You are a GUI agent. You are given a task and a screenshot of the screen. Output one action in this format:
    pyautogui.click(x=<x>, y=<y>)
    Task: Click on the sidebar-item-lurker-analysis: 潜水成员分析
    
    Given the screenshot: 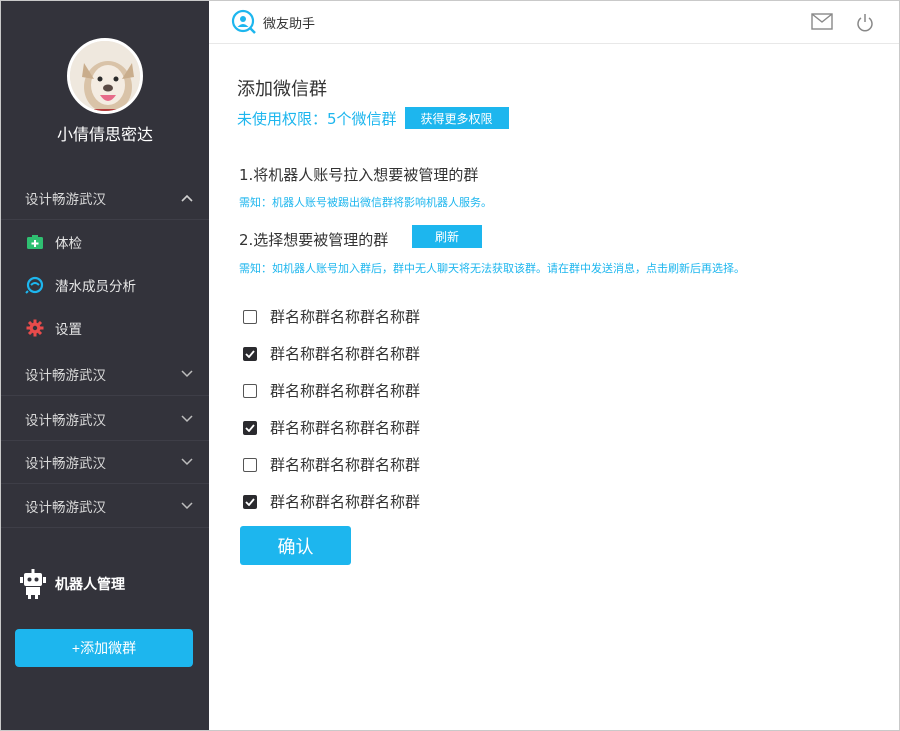 What is the action you would take?
    pyautogui.click(x=105, y=284)
    